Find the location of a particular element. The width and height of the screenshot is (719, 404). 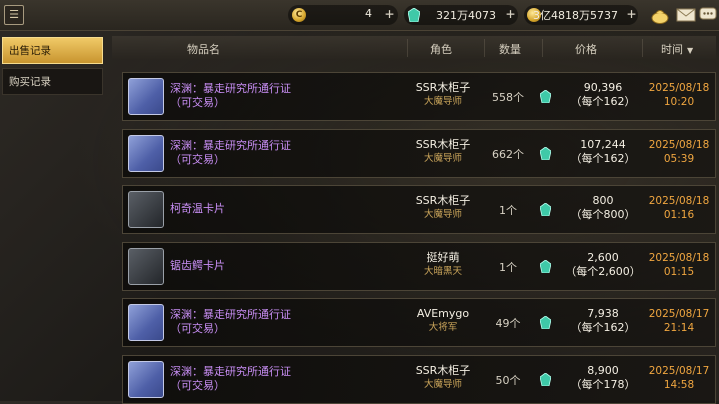

c-coin-icon: C is located at coordinates (299, 15).